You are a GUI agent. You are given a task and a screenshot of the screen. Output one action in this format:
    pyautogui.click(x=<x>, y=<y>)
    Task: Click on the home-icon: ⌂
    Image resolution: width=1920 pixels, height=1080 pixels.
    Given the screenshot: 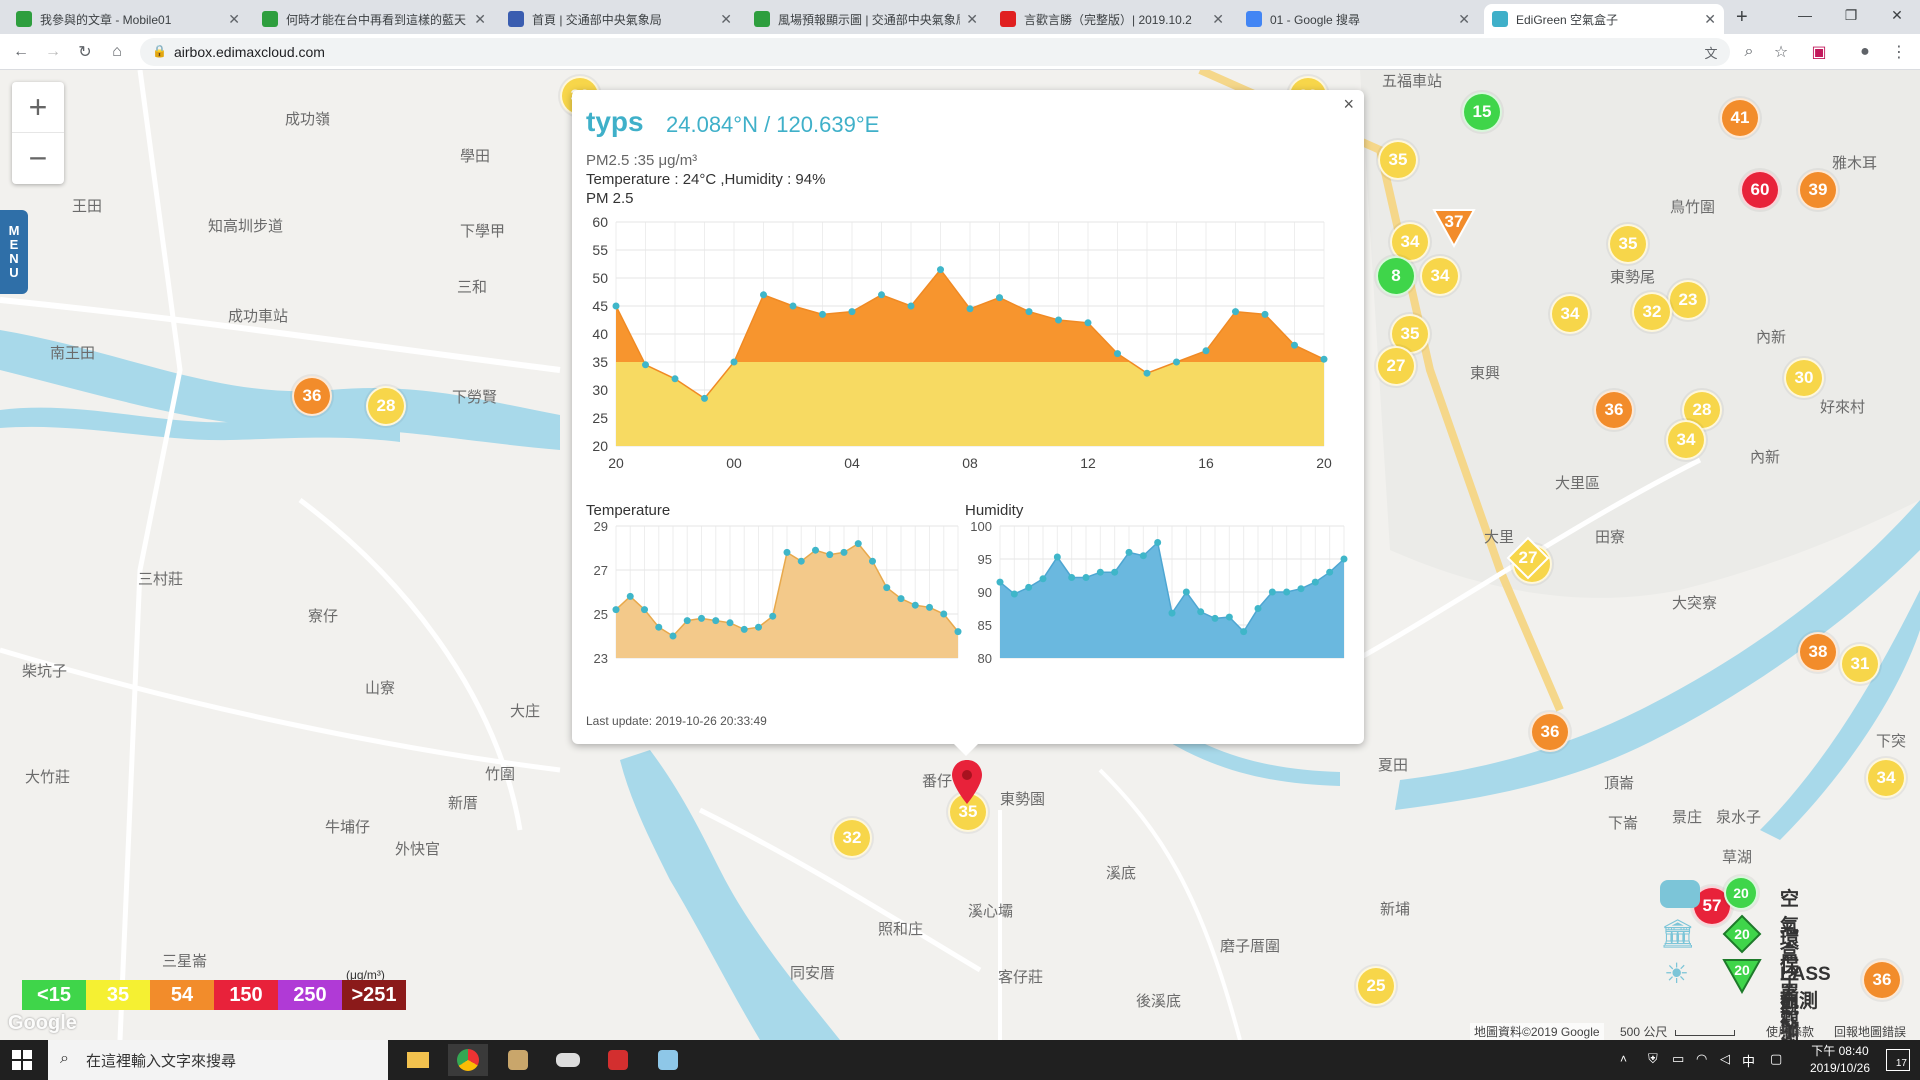 What is the action you would take?
    pyautogui.click(x=117, y=52)
    